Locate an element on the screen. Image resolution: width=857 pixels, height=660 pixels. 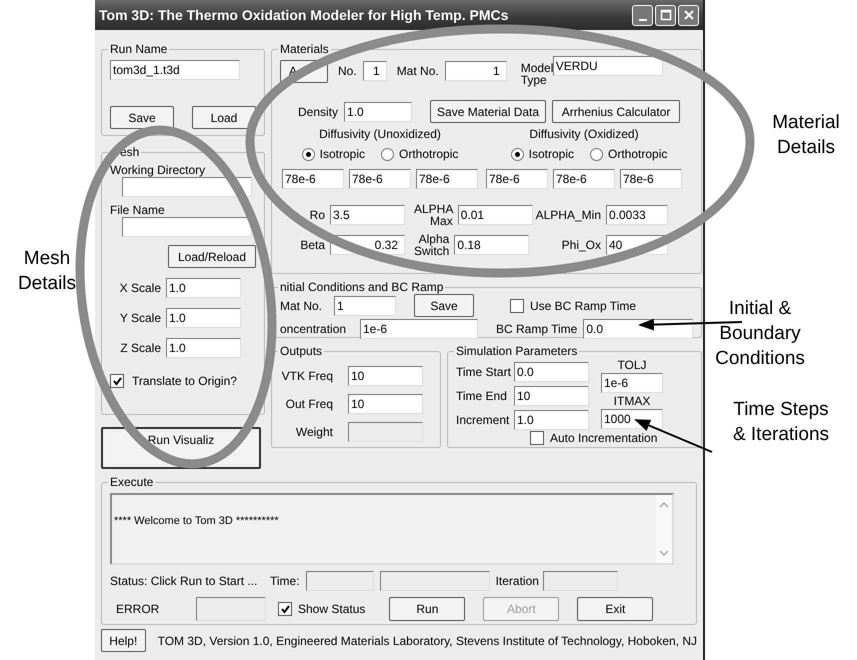
field-label: Iteration is located at coordinates (517, 581).